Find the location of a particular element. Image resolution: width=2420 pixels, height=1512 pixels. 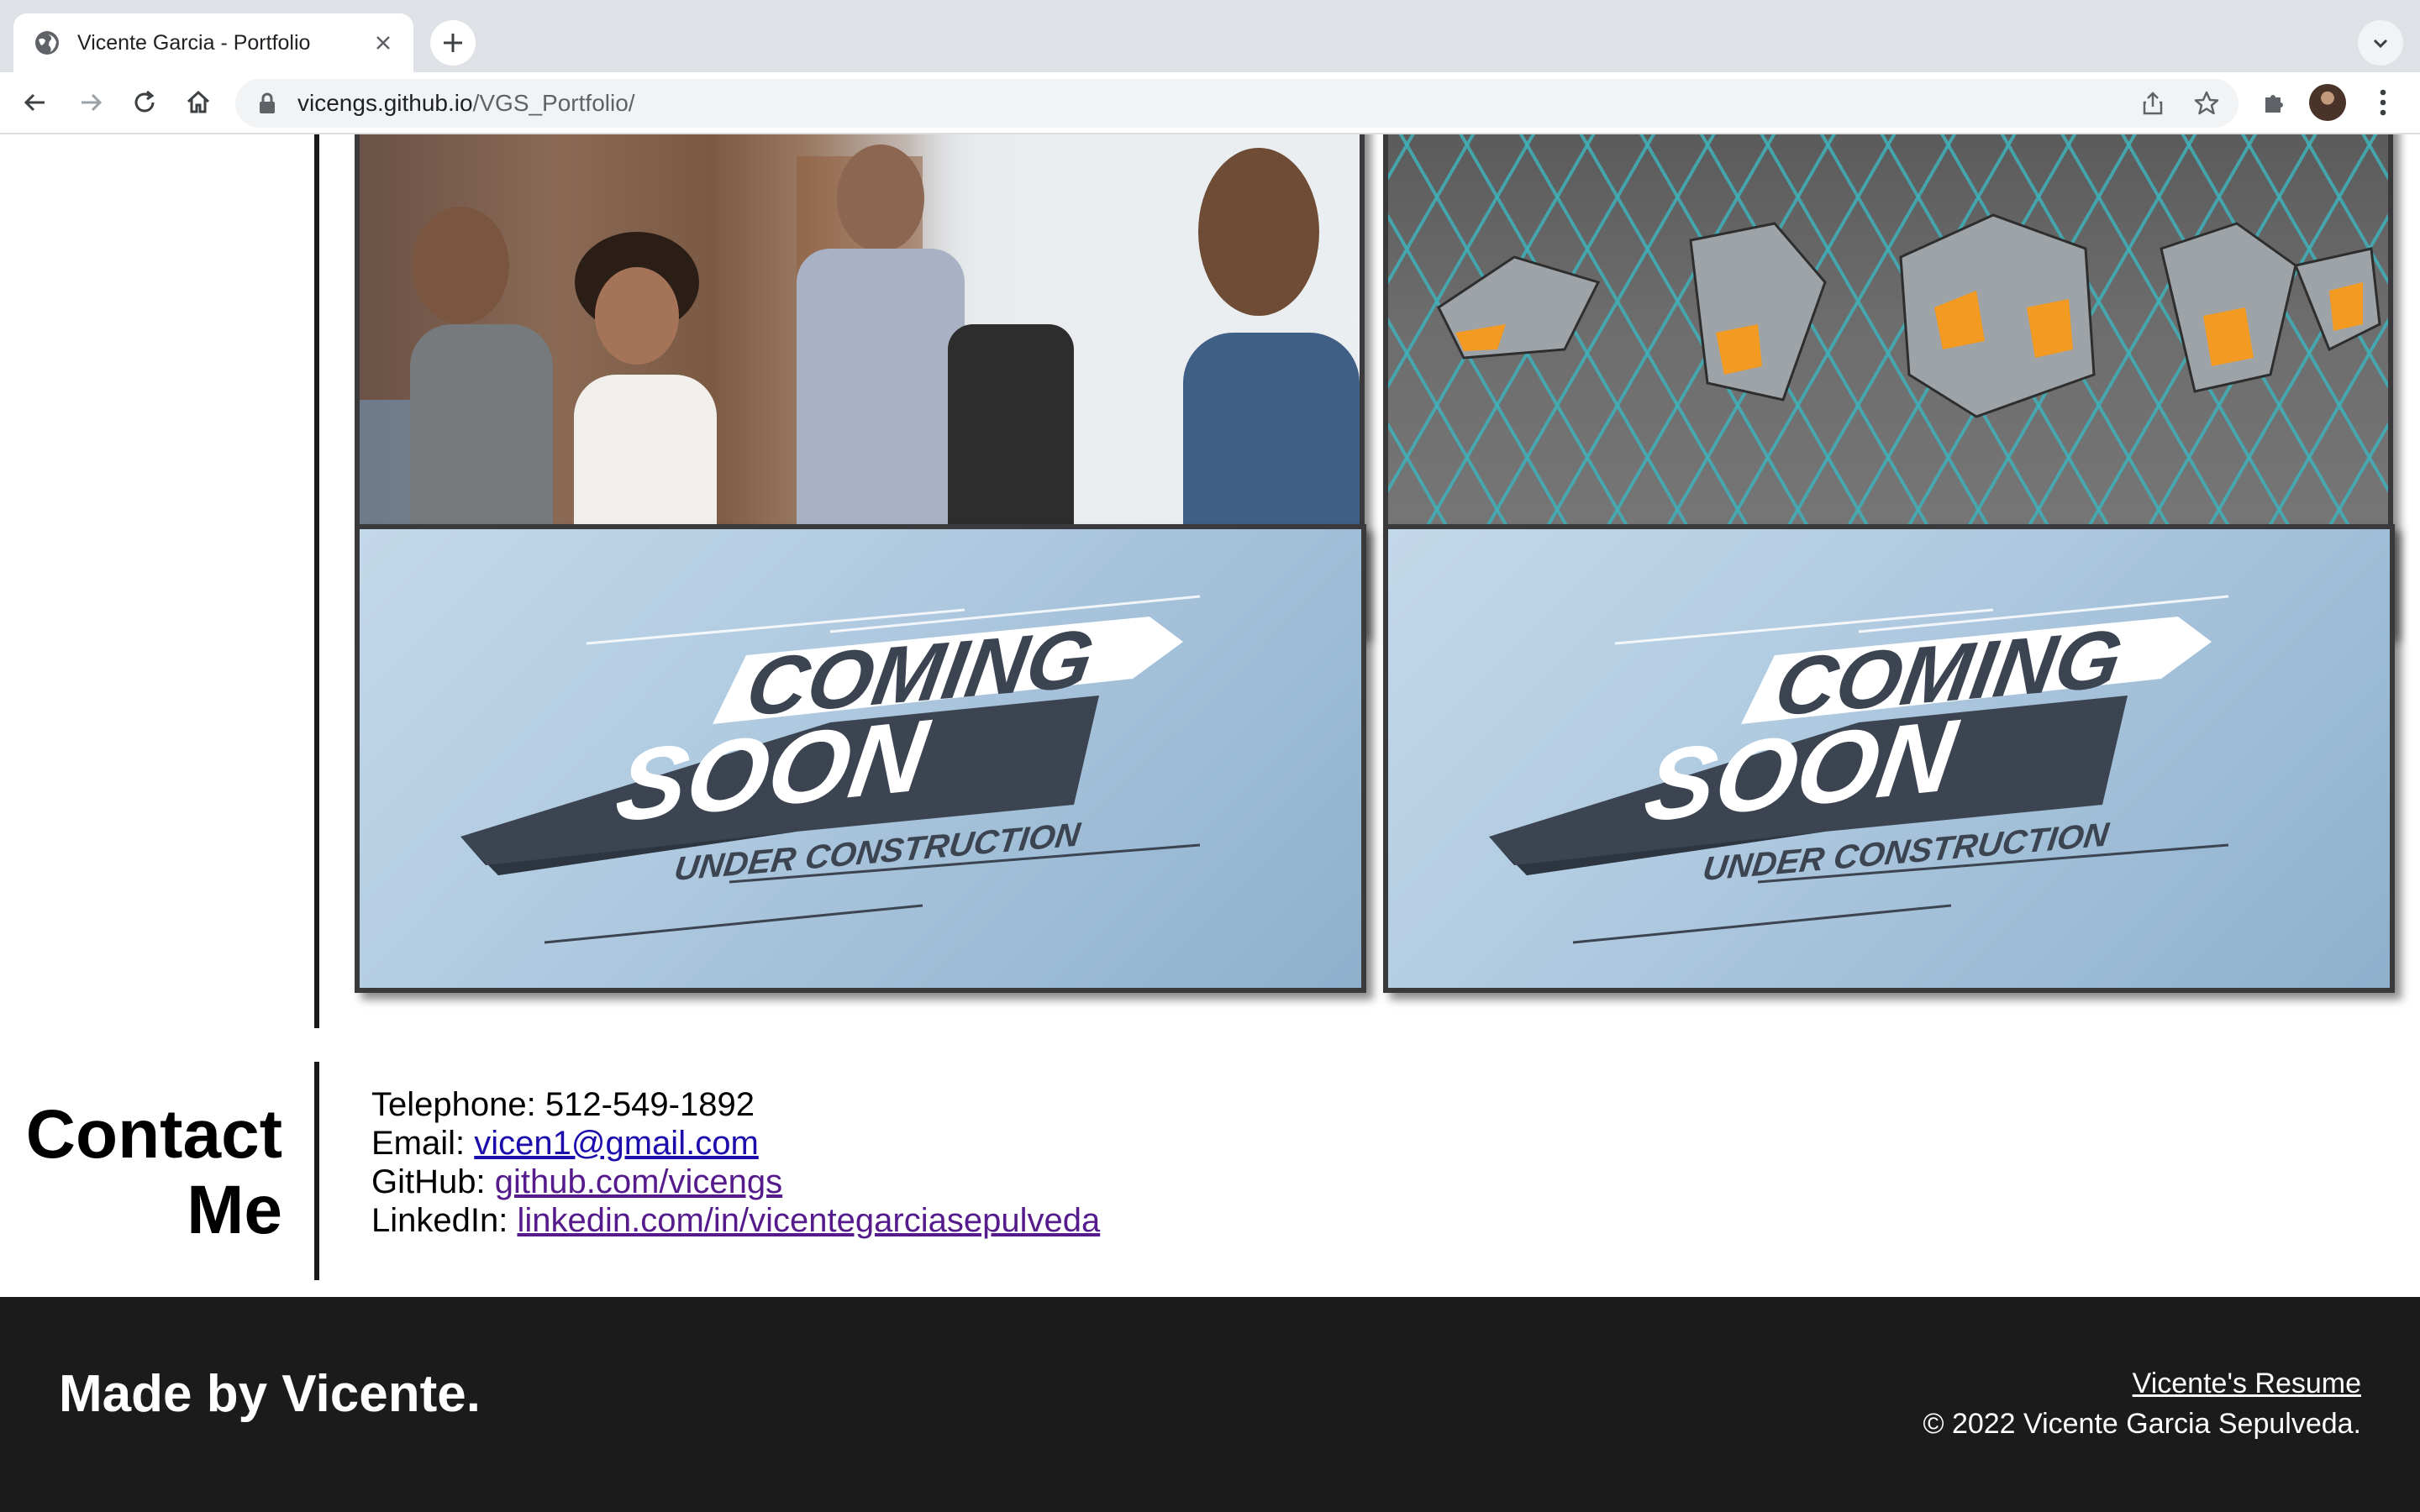

new-tab-button is located at coordinates (453, 43).